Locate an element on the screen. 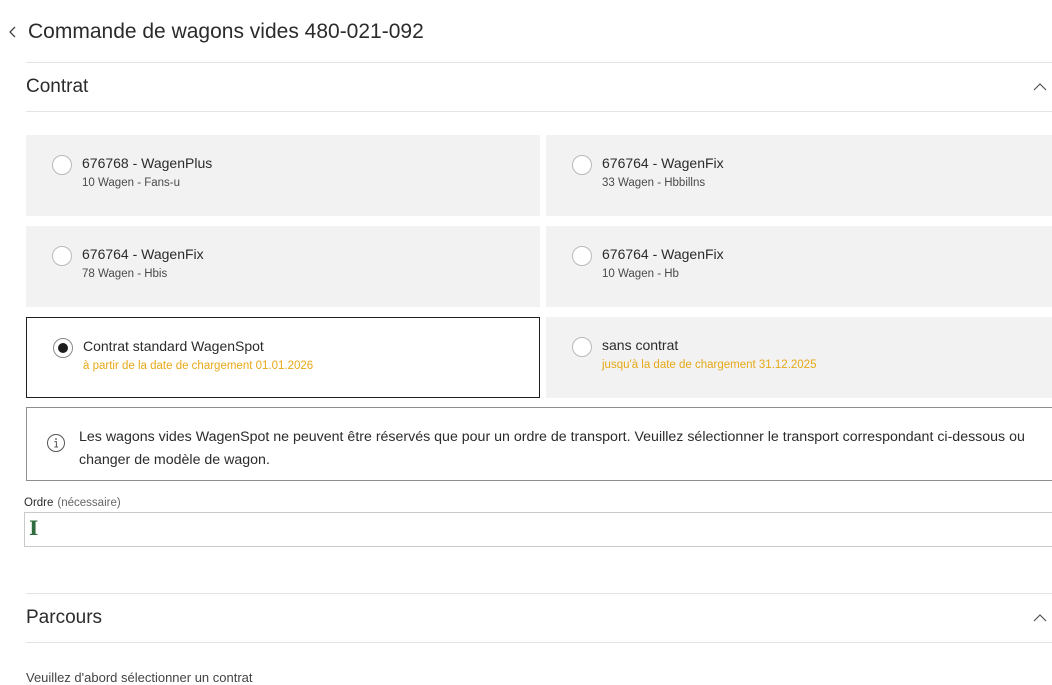 The image size is (1052, 685). text-cursor-icon: I is located at coordinates (34, 528).